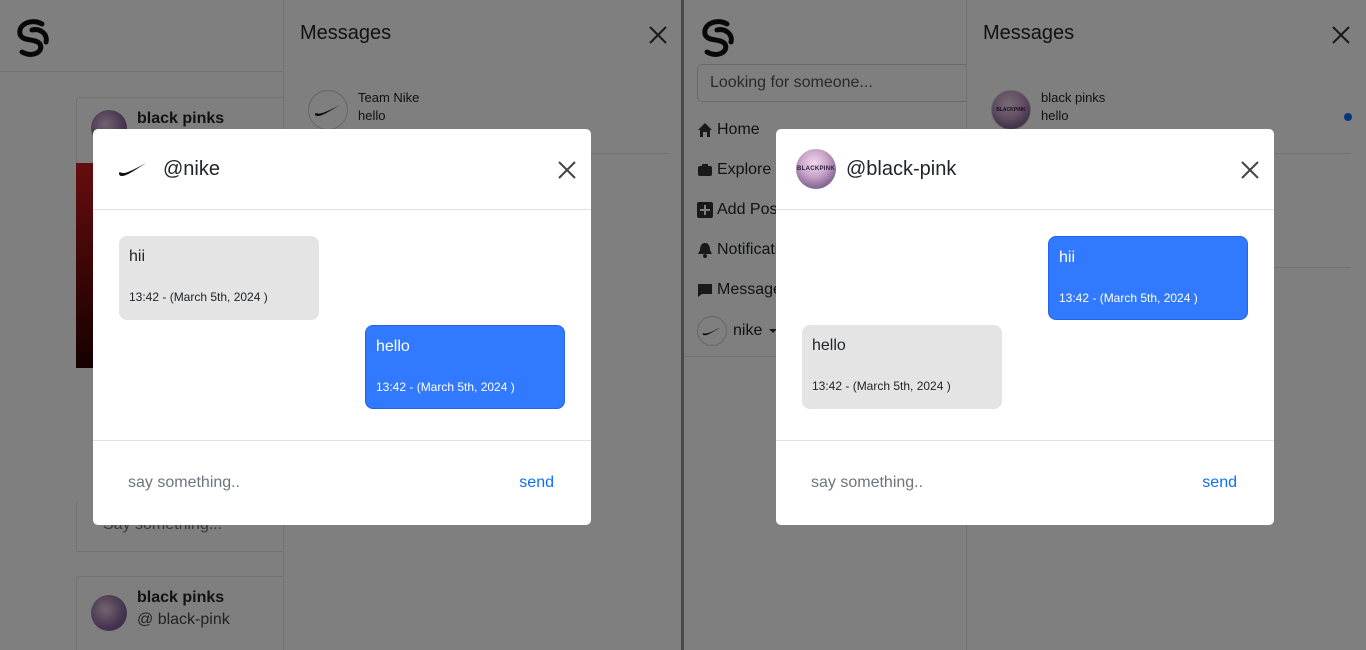 The height and width of the screenshot is (650, 1366). Describe the element at coordinates (902, 367) in the screenshot. I see `message-bubble-received: hello 13:42 - (March 5th, 2024 )` at that location.